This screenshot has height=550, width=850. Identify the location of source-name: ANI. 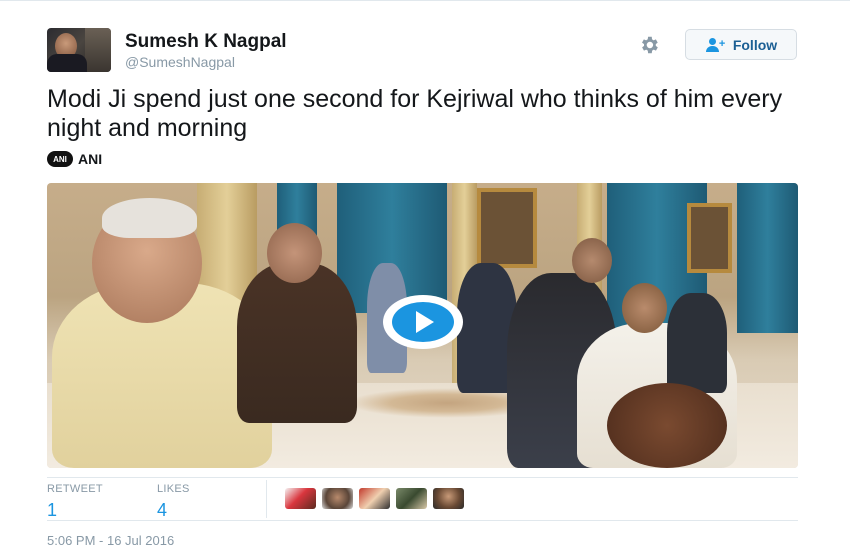
(90, 159).